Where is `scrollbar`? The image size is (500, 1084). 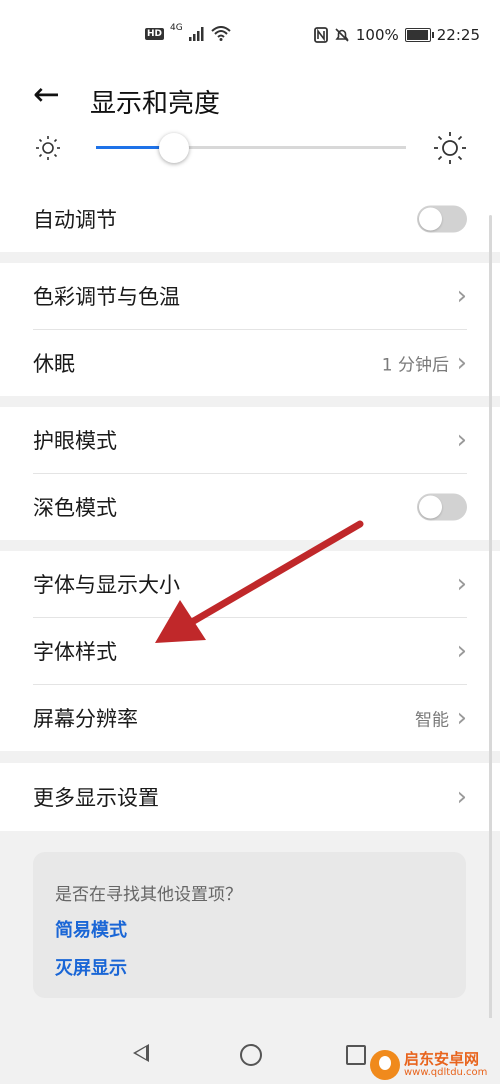
scrollbar is located at coordinates (490, 625).